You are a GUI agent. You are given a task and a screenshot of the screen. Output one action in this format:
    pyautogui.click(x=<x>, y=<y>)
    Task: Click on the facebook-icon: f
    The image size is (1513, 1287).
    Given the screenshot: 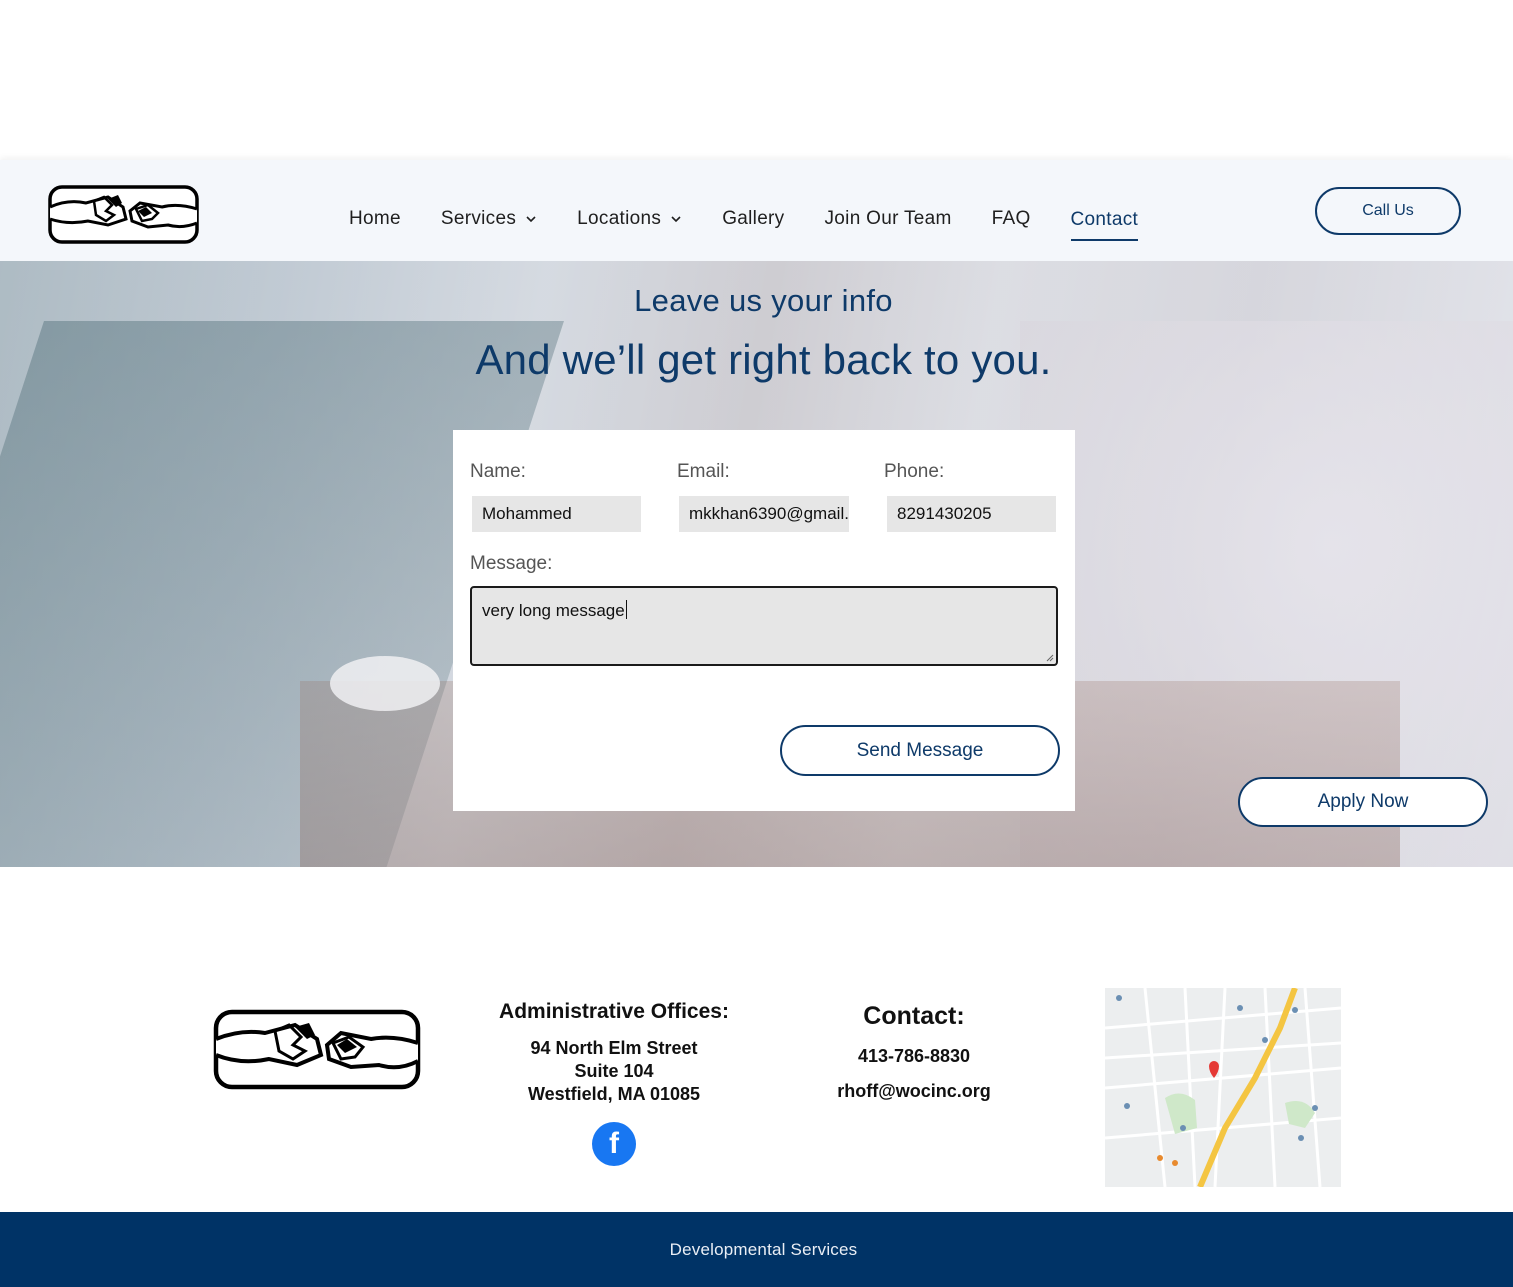 What is the action you would take?
    pyautogui.click(x=614, y=1144)
    